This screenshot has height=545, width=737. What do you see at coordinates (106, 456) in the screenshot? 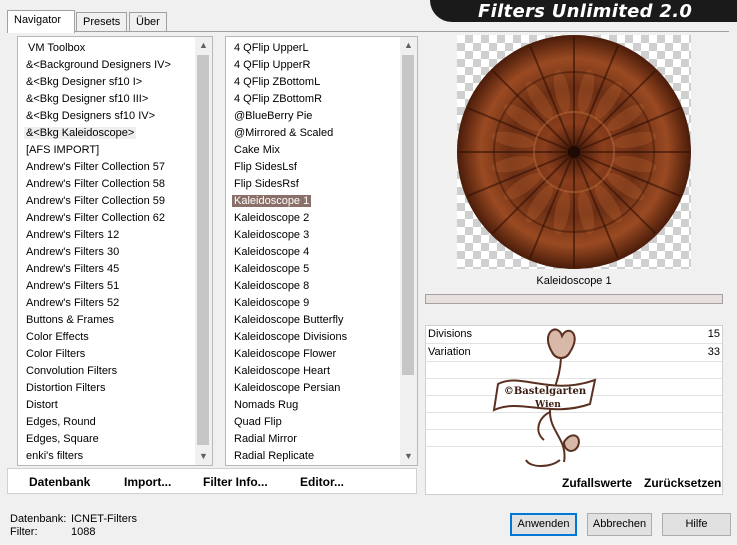
I see `list-item: enki's filters` at bounding box center [106, 456].